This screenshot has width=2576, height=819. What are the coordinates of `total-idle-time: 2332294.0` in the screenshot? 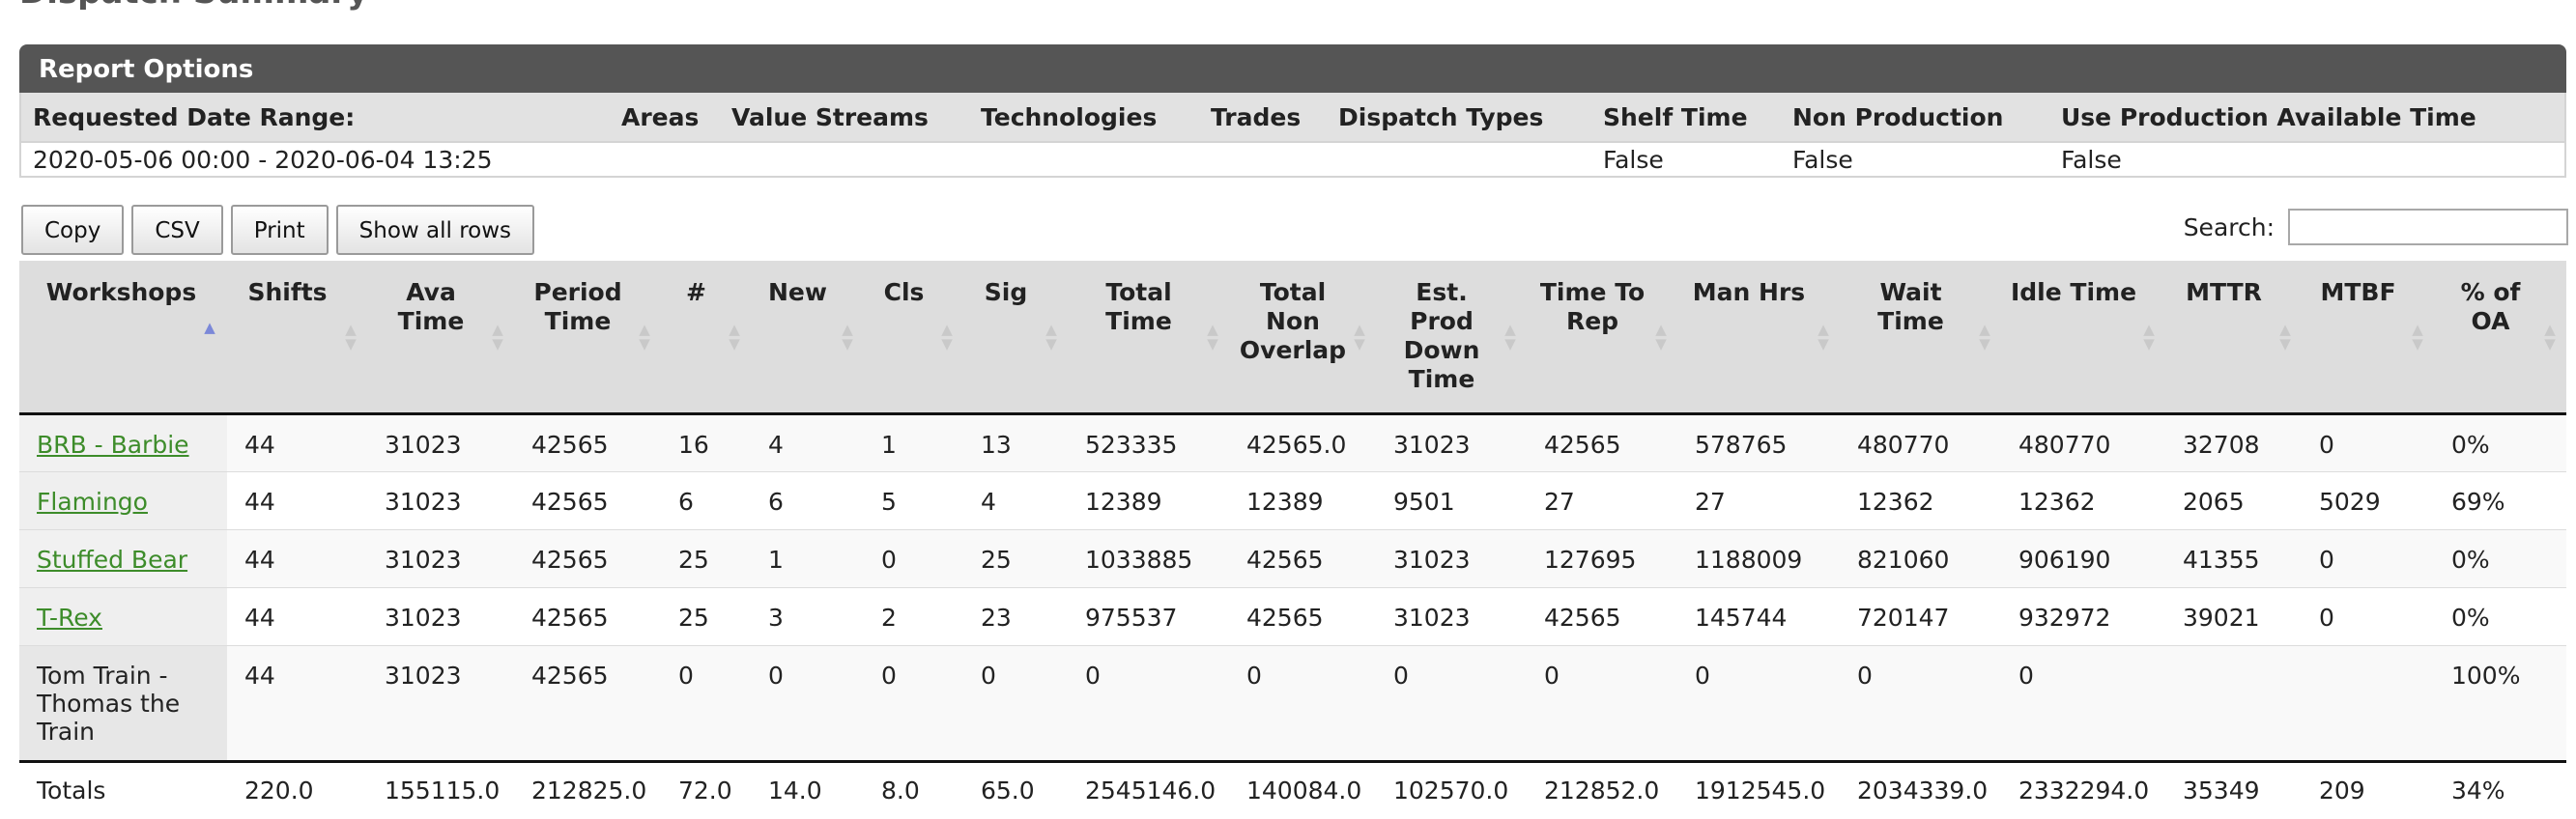 It's located at (2083, 789).